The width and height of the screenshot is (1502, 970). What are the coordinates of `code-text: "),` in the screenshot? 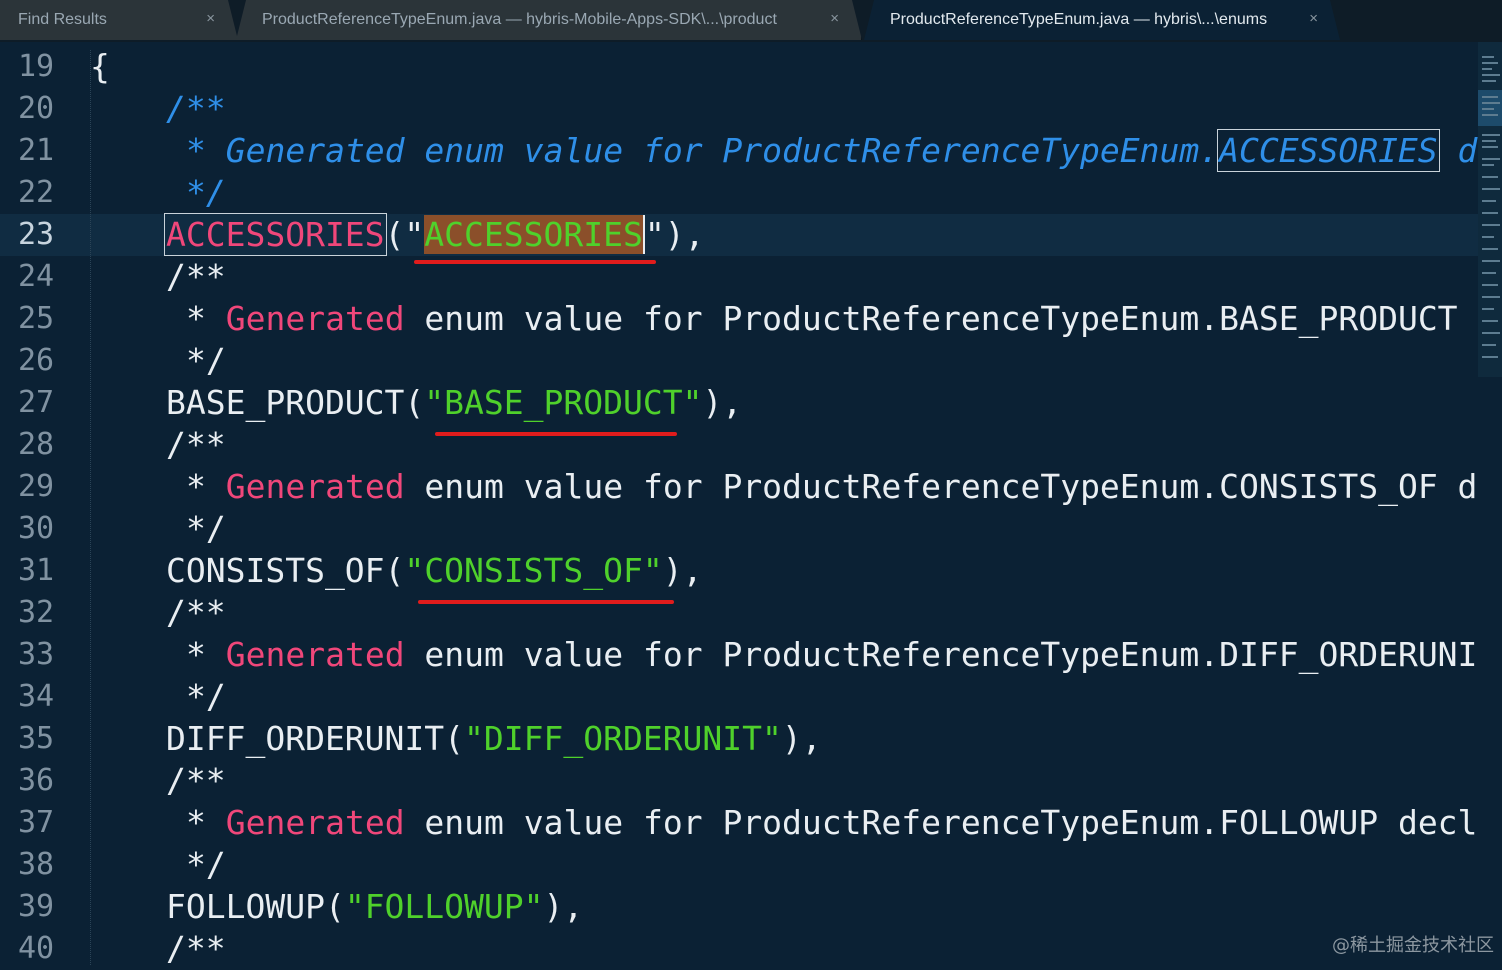 It's located at (674, 234).